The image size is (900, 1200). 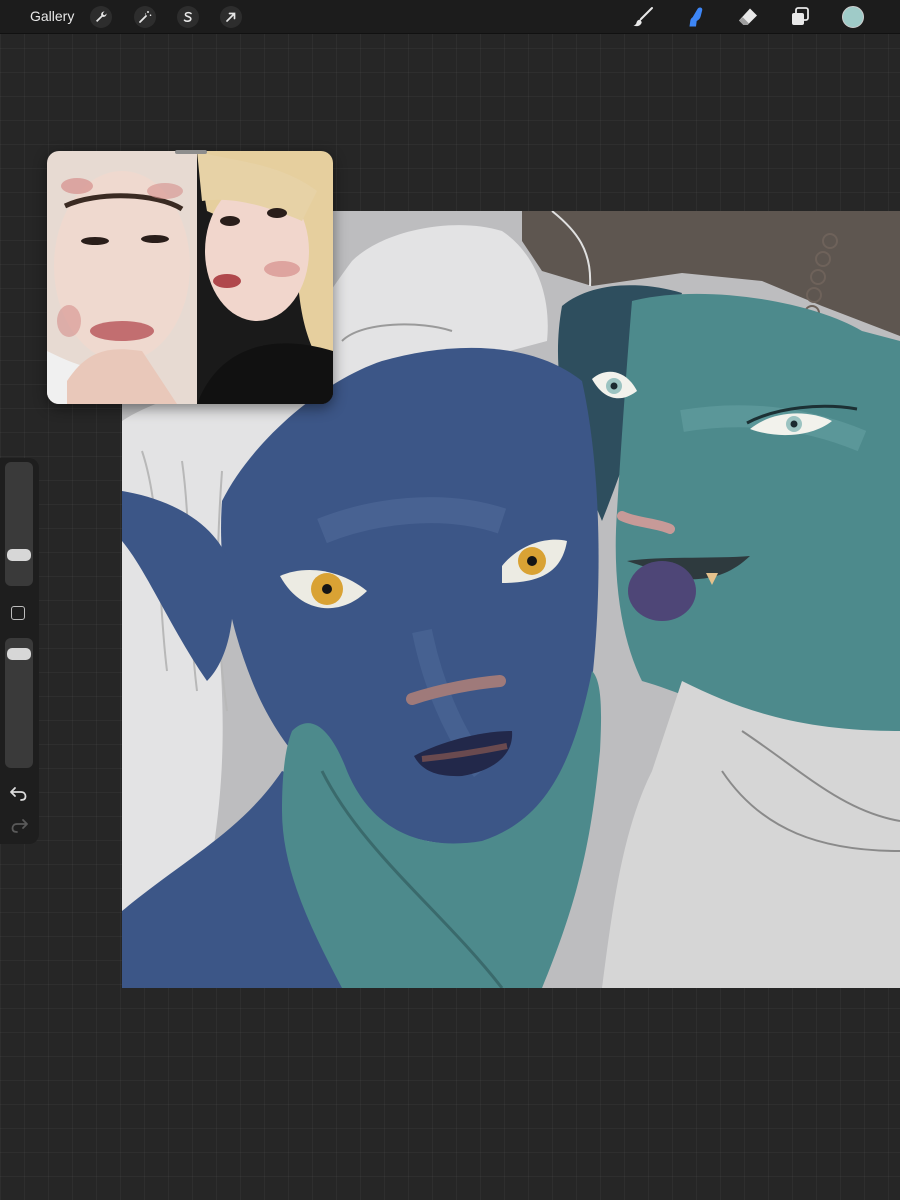 I want to click on transform-button, so click(x=231, y=17).